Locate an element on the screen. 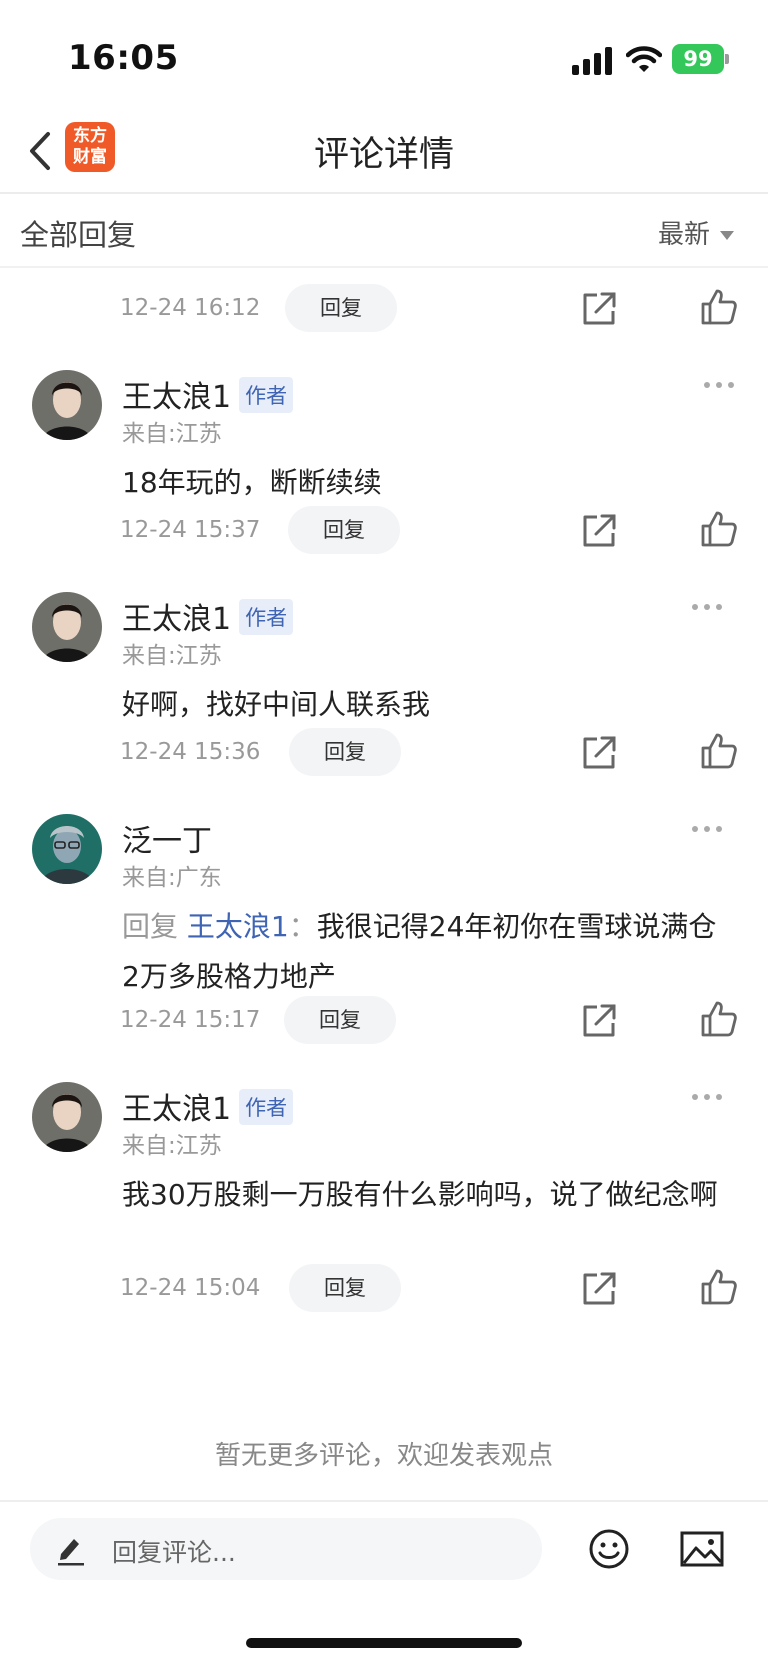 This screenshot has width=768, height=1663. timestamp: 12-24 16:12 is located at coordinates (190, 308).